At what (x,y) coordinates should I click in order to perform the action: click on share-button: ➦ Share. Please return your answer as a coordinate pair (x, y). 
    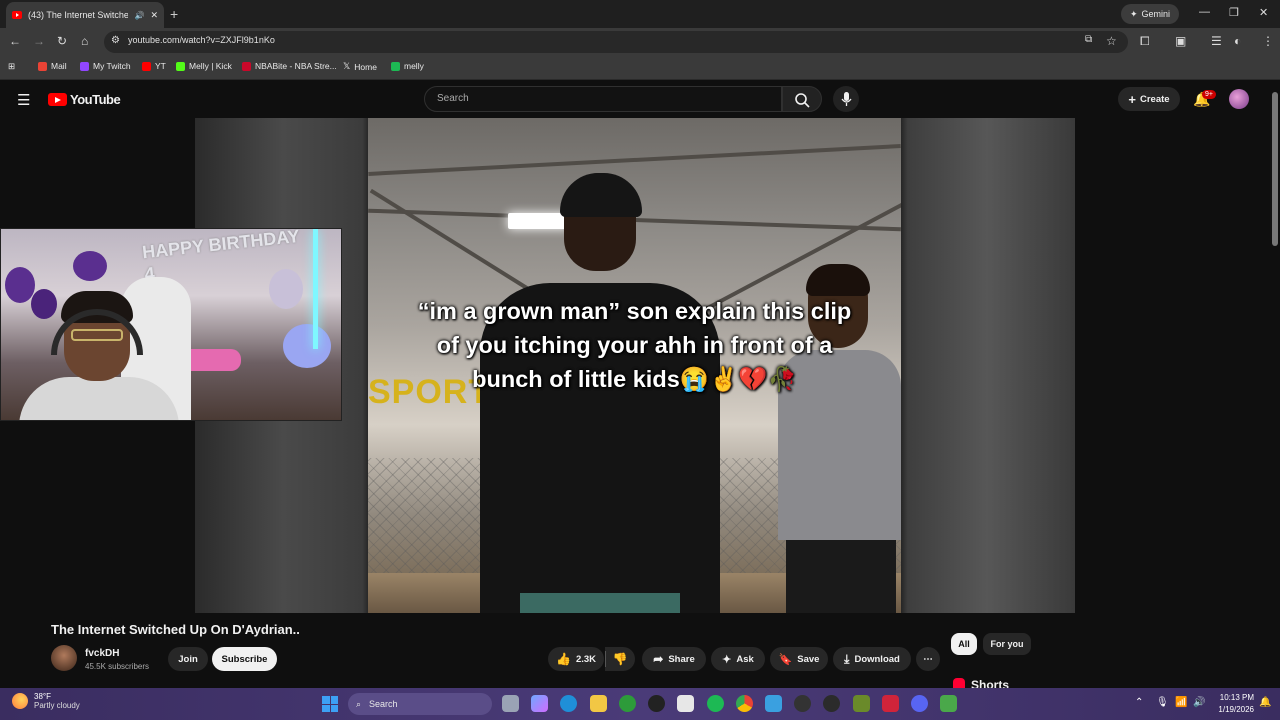
    Looking at the image, I should click on (674, 659).